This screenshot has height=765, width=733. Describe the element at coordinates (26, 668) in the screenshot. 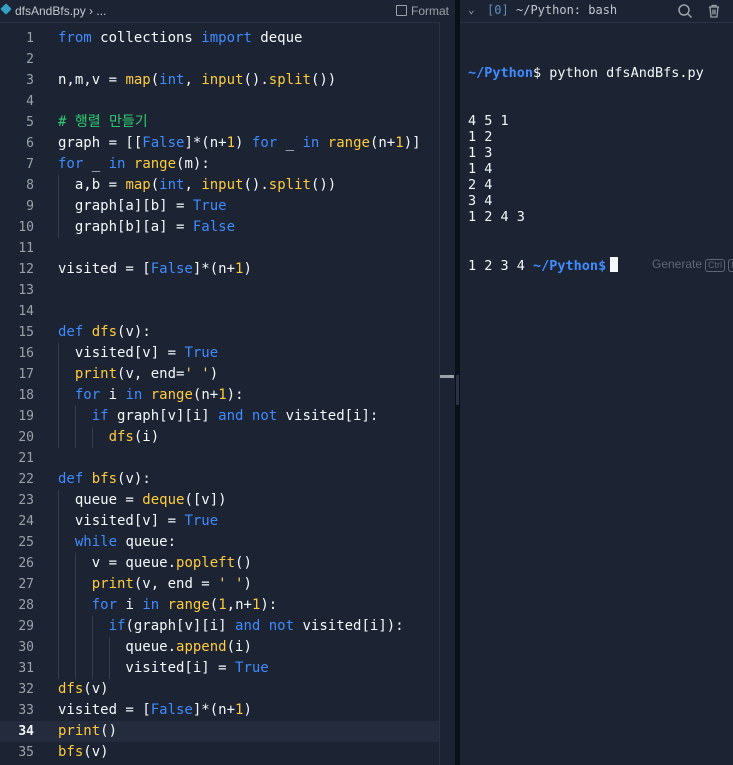

I see `line-number: 31` at that location.